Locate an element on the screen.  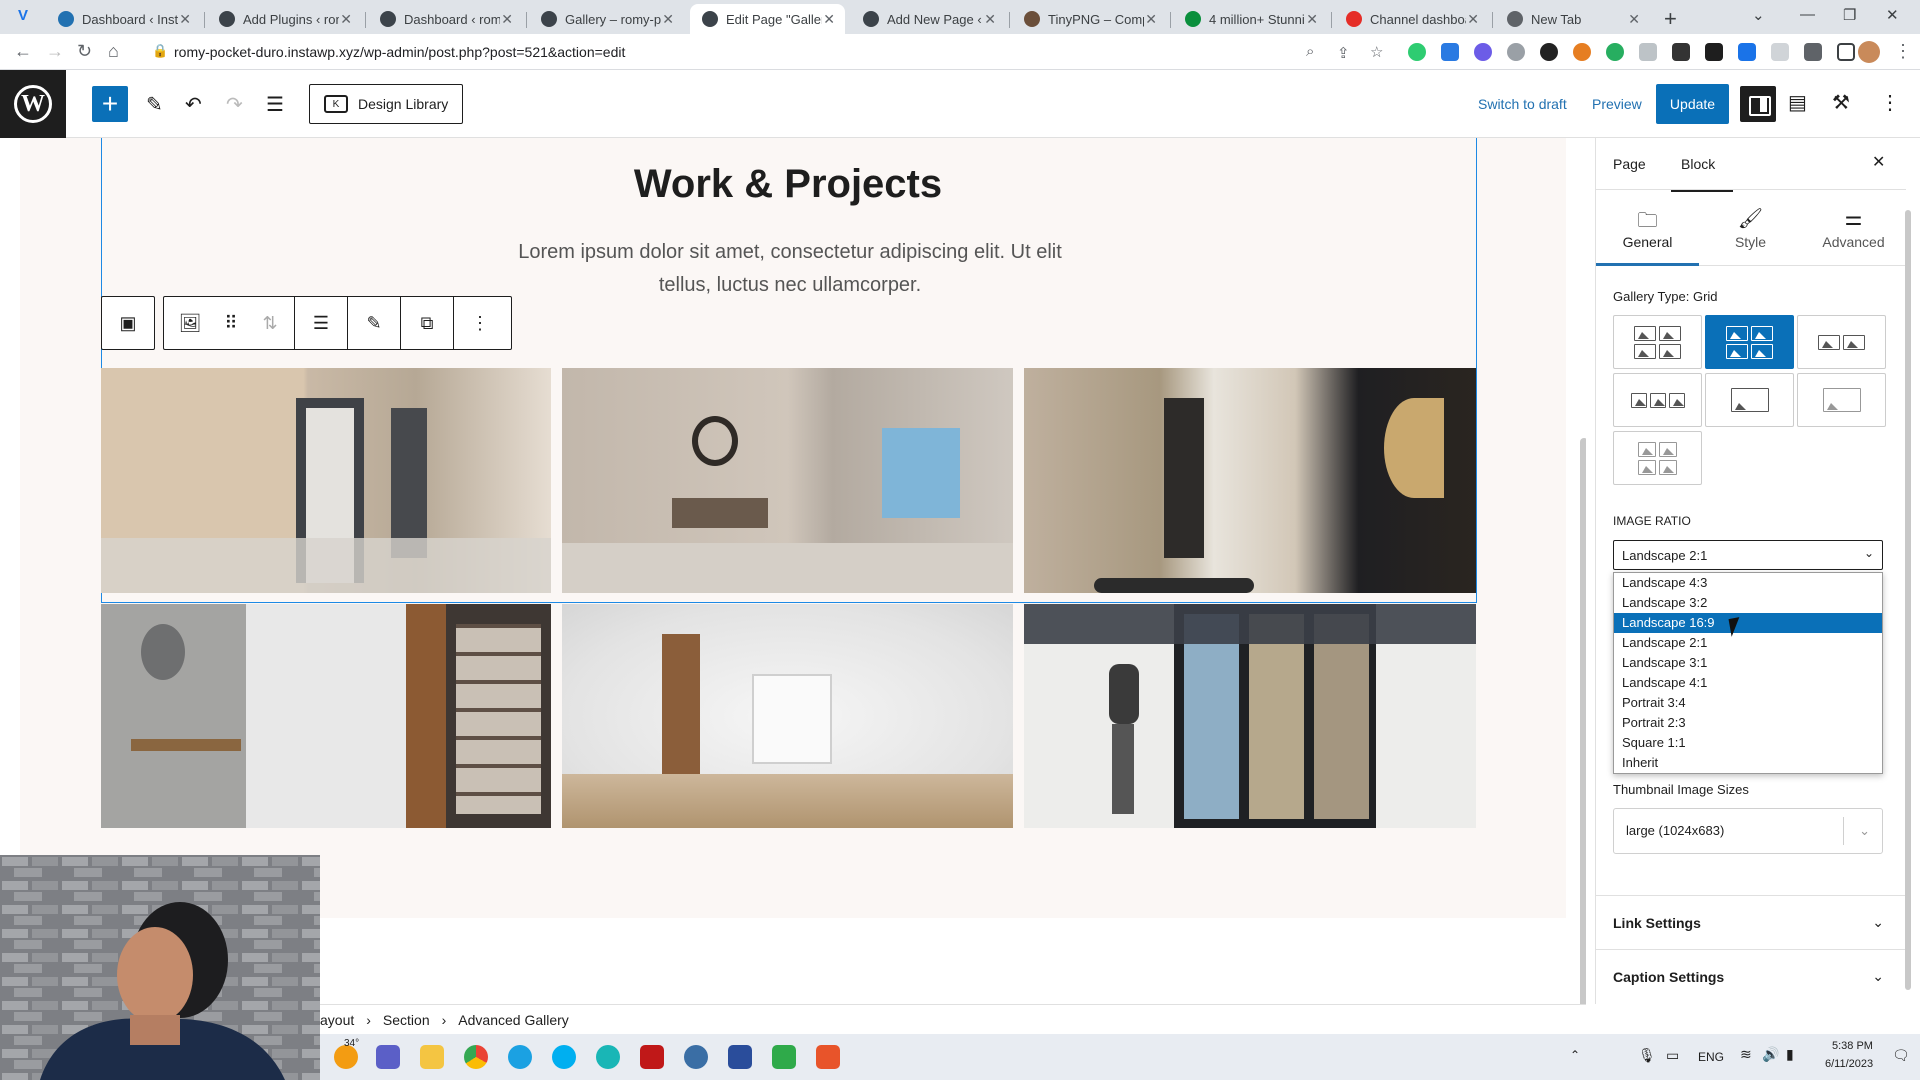
maximize-button: ❐ is located at coordinates (1849, 15).